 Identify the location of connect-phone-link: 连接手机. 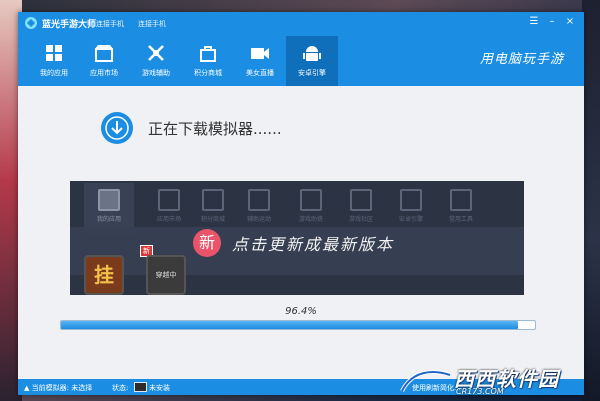
(110, 24).